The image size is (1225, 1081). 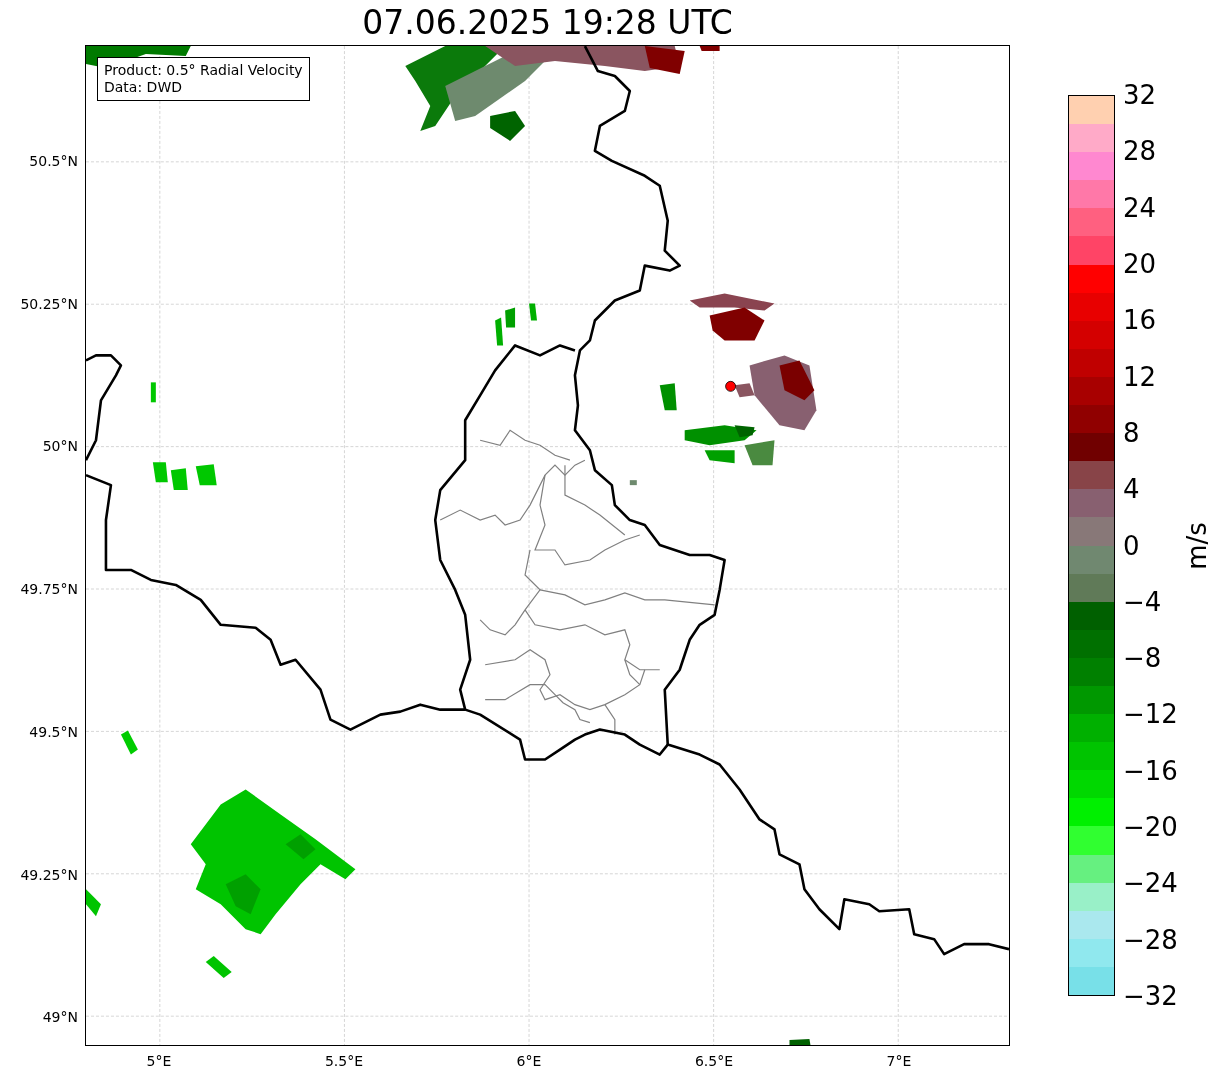 I want to click on colorbar-tick-label: 0, so click(x=1131, y=545).